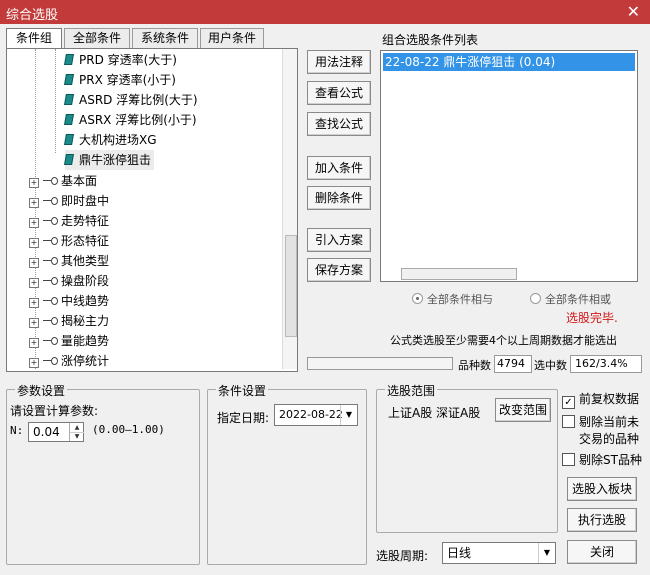 The image size is (650, 575). I want to click on close-icon: ✕, so click(633, 11).